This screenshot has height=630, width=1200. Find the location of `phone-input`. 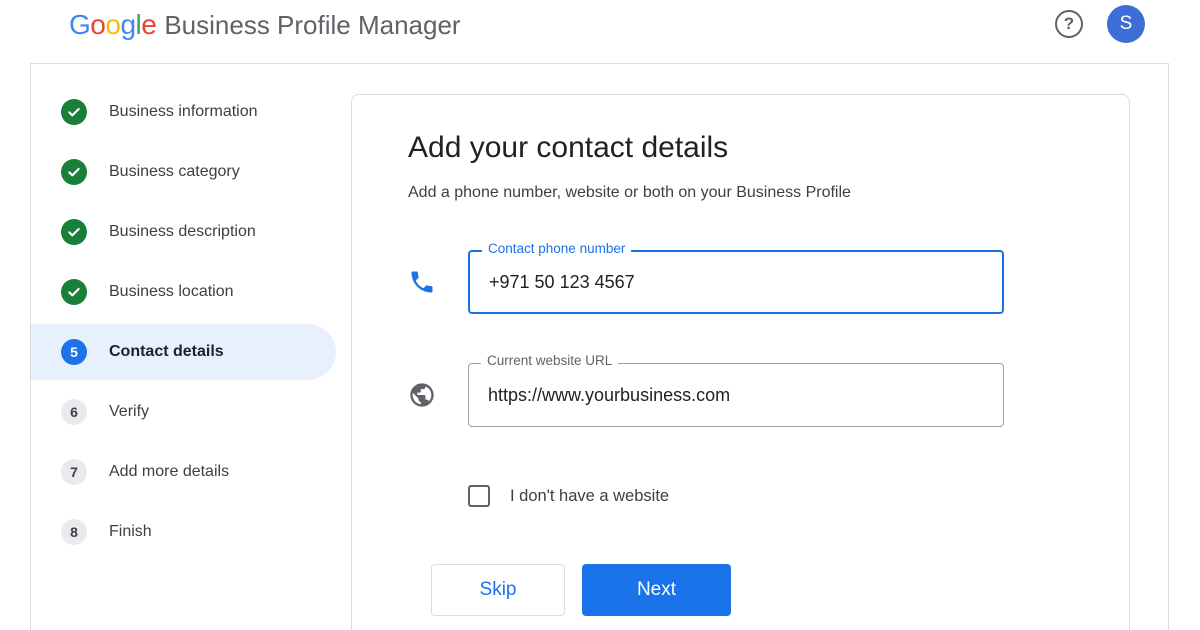

phone-input is located at coordinates (739, 282).